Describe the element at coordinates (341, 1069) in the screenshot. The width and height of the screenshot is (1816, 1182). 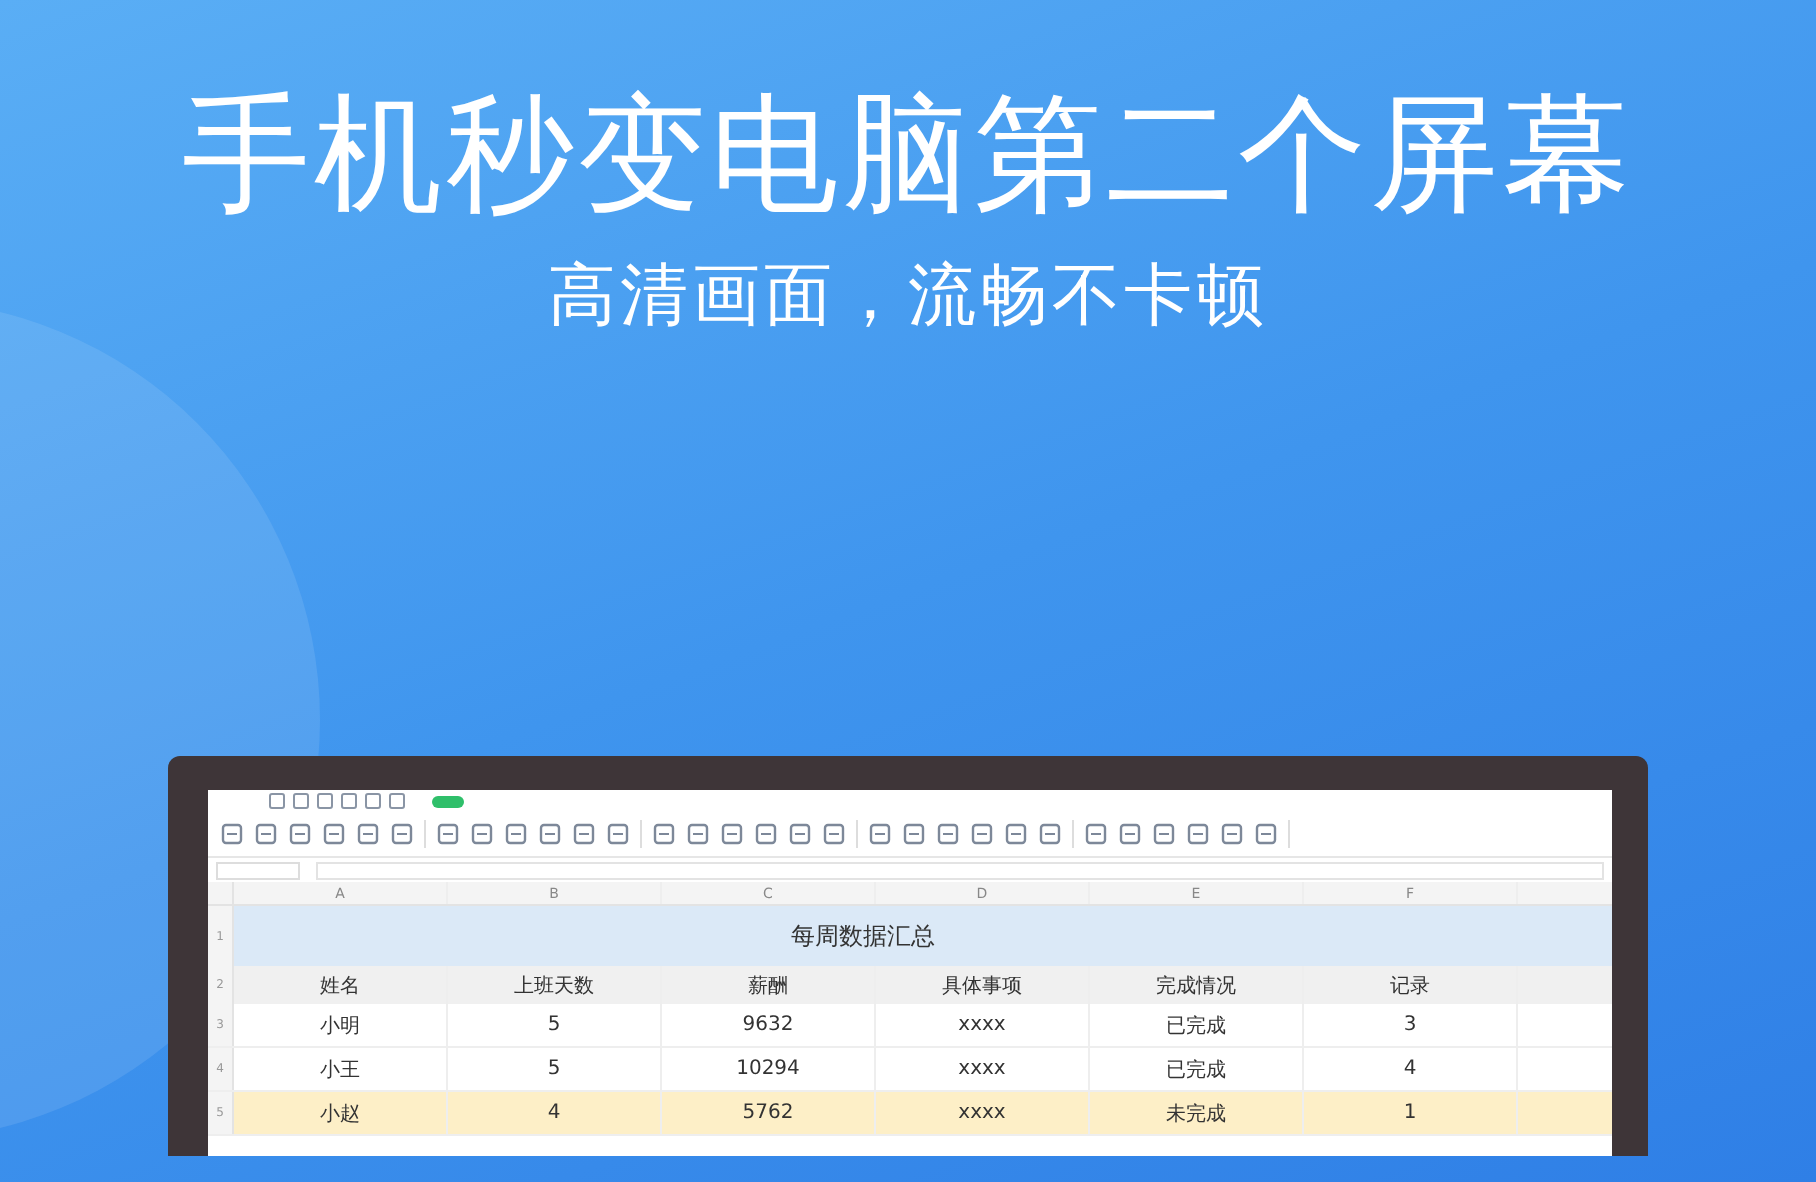
I see `table-cell: 小王` at that location.